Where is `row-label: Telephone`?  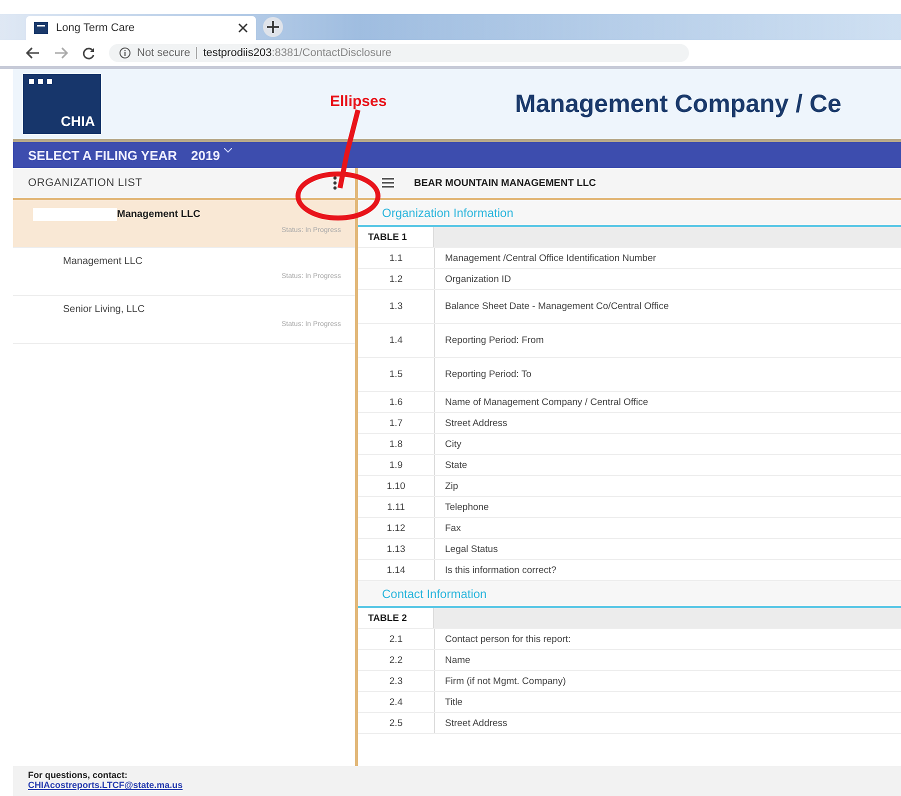
row-label: Telephone is located at coordinates (467, 507).